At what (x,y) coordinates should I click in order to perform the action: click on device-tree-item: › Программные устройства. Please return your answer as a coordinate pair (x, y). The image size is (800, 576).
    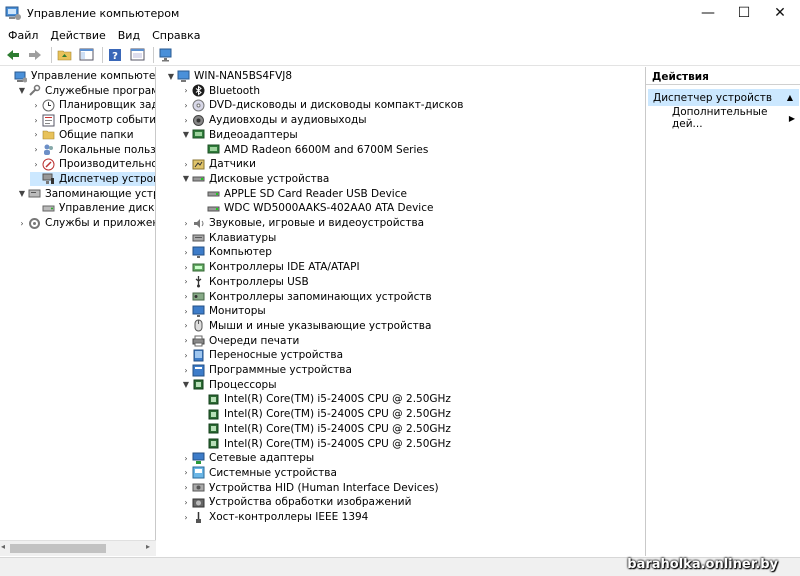
    Looking at the image, I should click on (266, 370).